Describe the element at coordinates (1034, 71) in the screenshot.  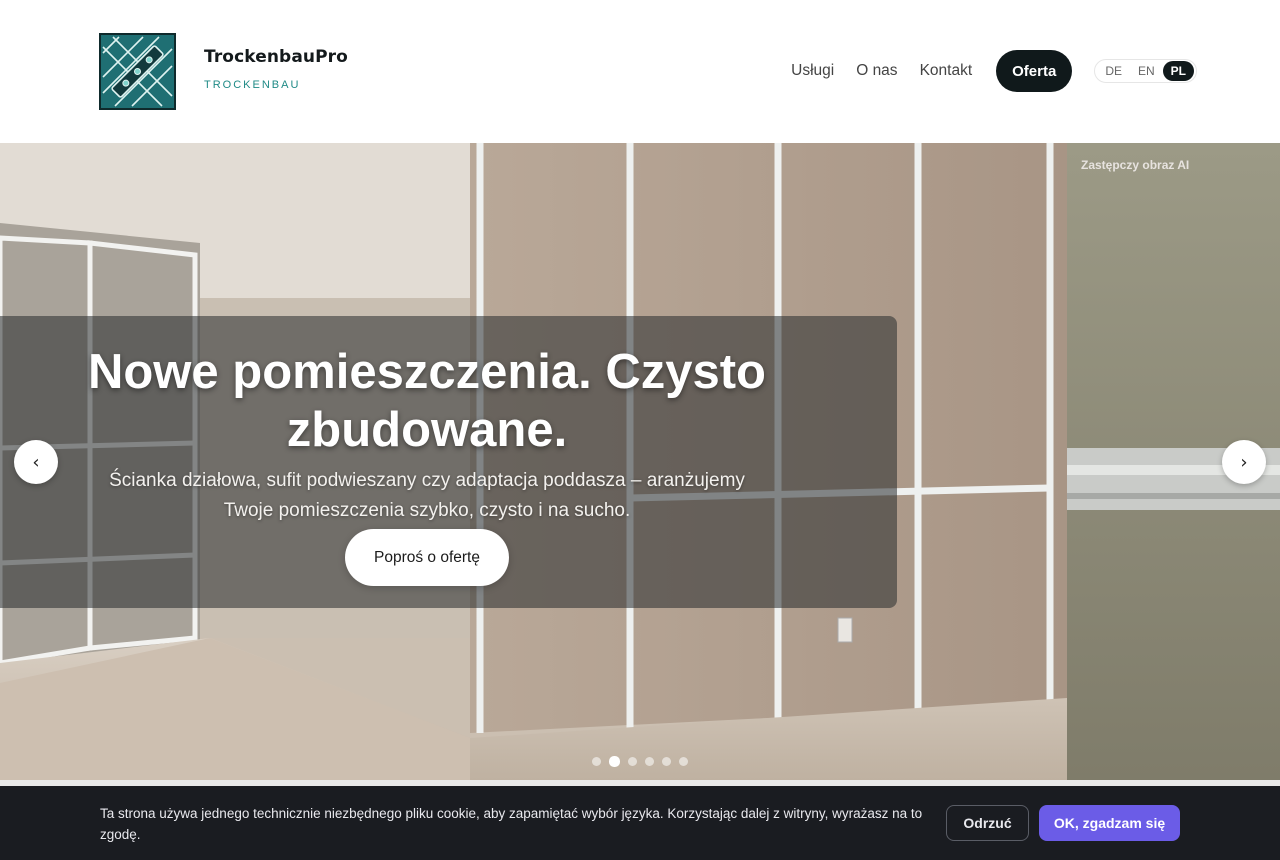
I see `offer-button: Oferta` at that location.